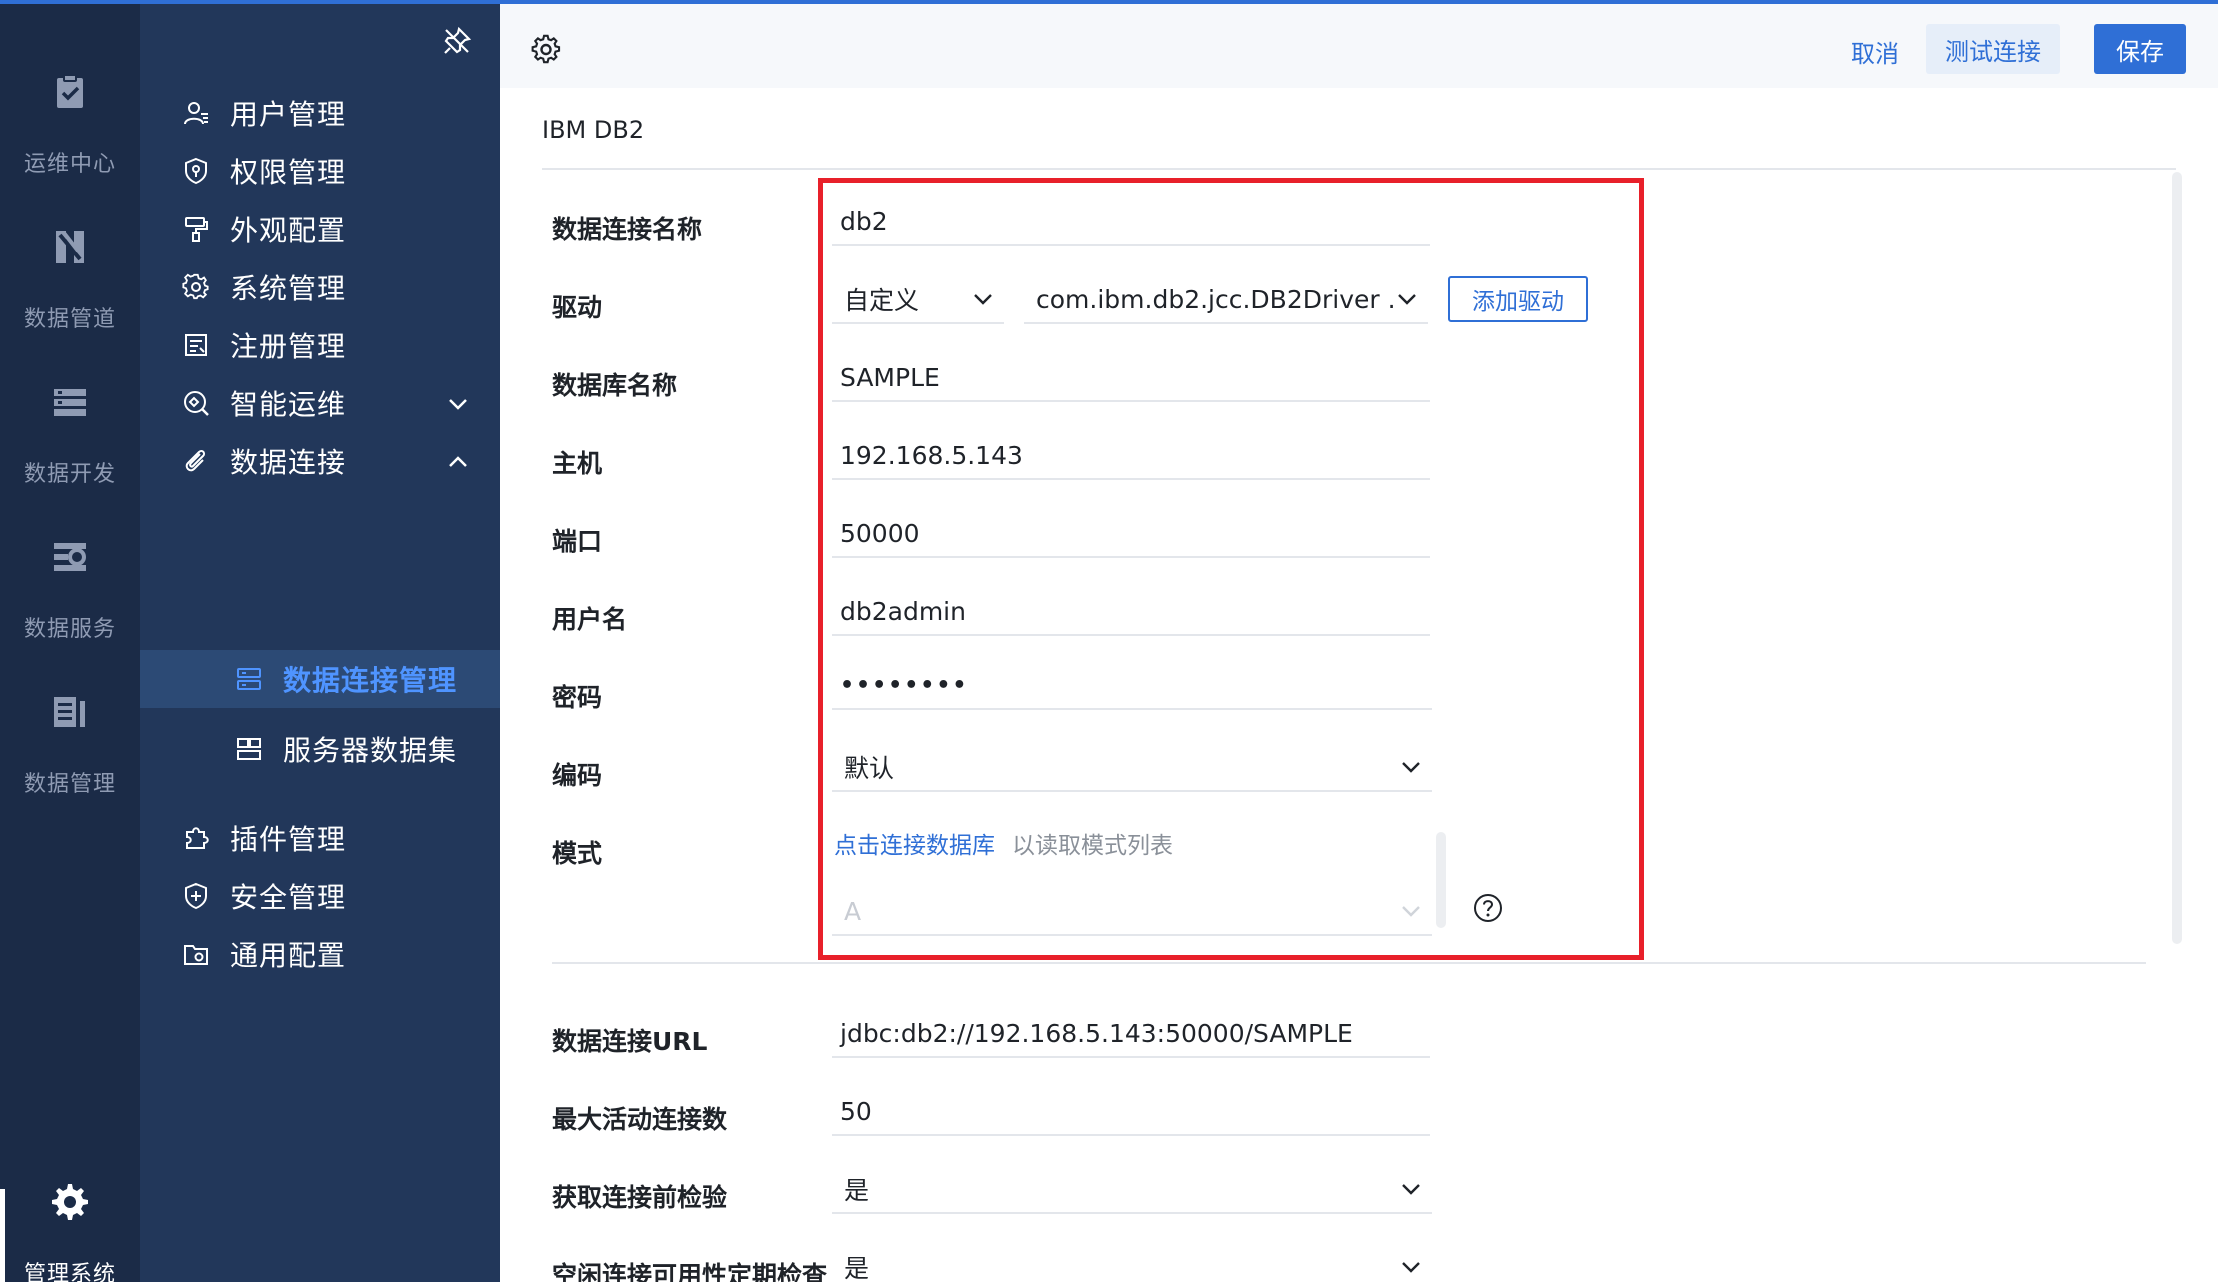  Describe the element at coordinates (1132, 768) in the screenshot. I see `encoding-select: 默认` at that location.